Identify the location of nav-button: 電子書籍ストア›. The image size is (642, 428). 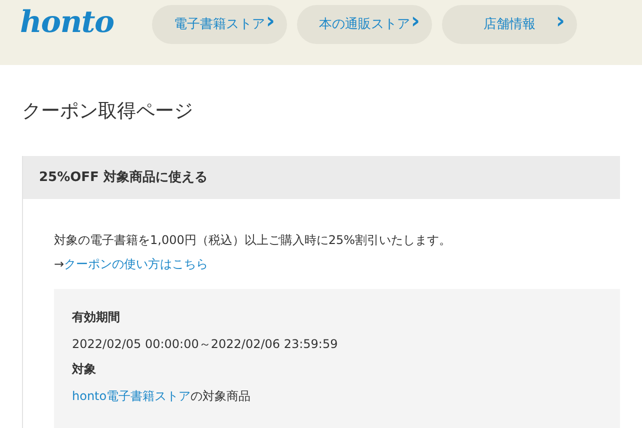
(219, 24).